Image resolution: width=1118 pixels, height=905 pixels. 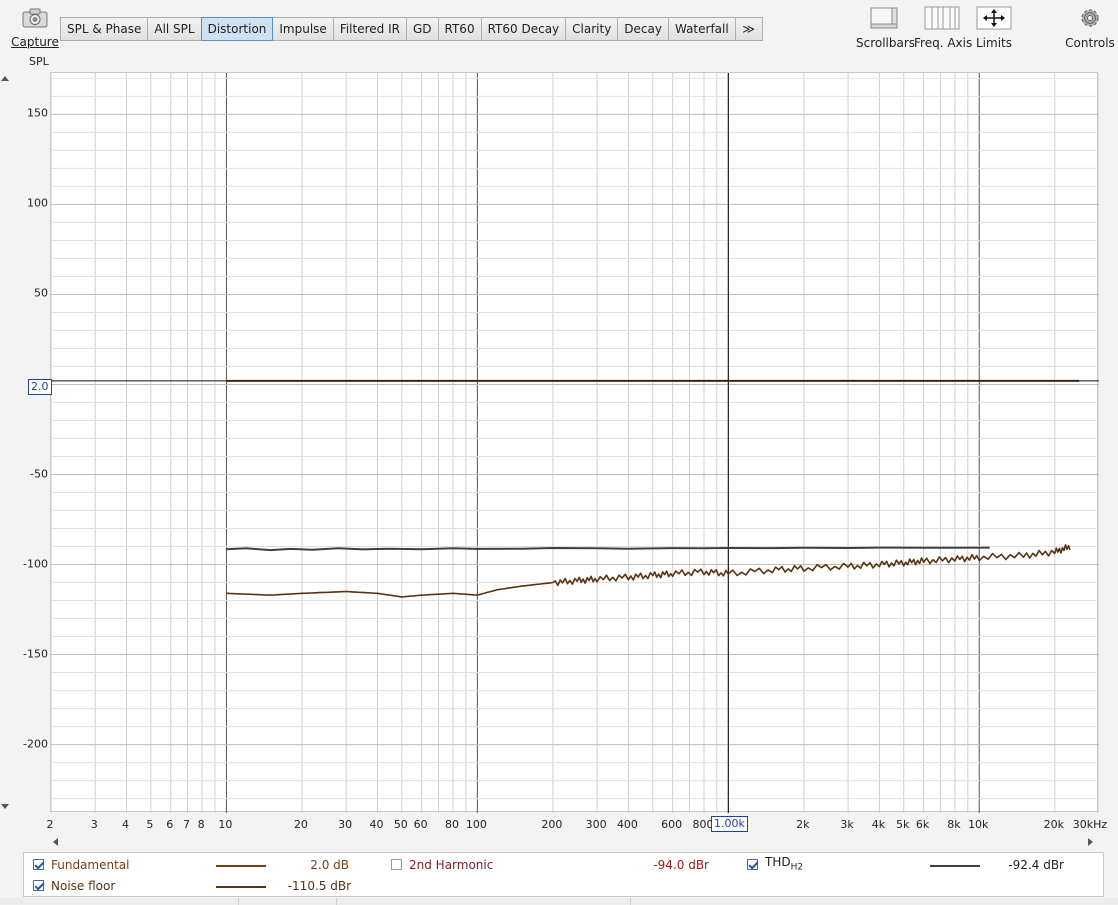 I want to click on y-tick-label: 100, so click(x=37, y=203).